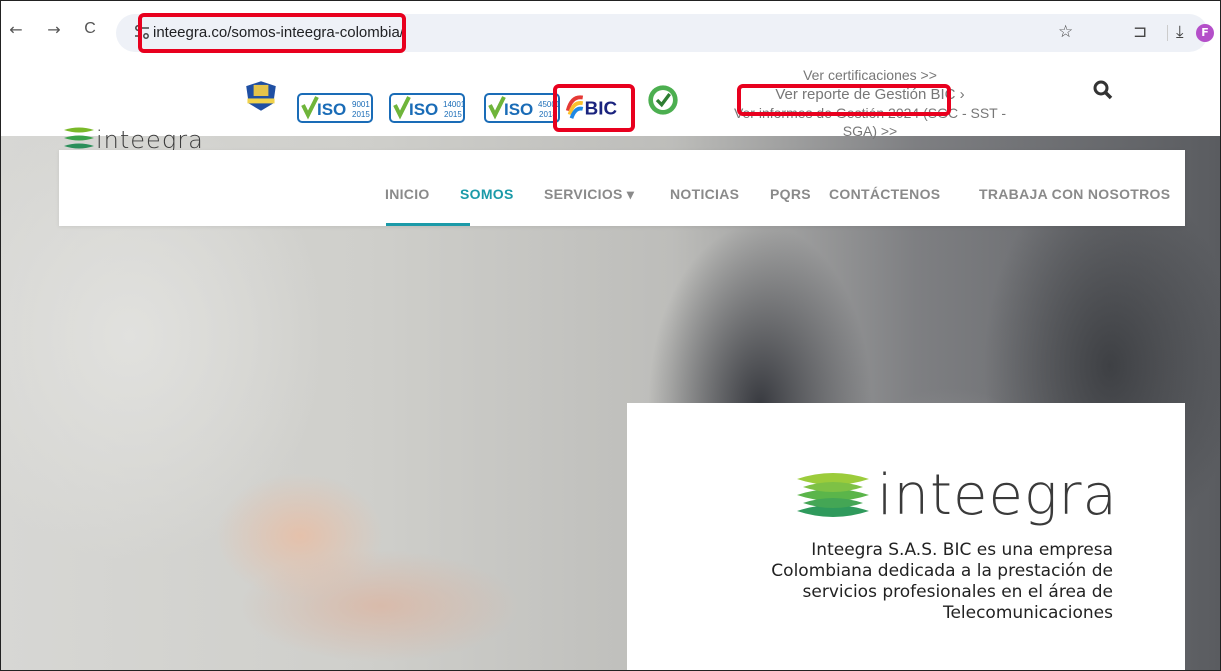 The width and height of the screenshot is (1221, 671). I want to click on extensions-icon: ⊐, so click(1140, 32).